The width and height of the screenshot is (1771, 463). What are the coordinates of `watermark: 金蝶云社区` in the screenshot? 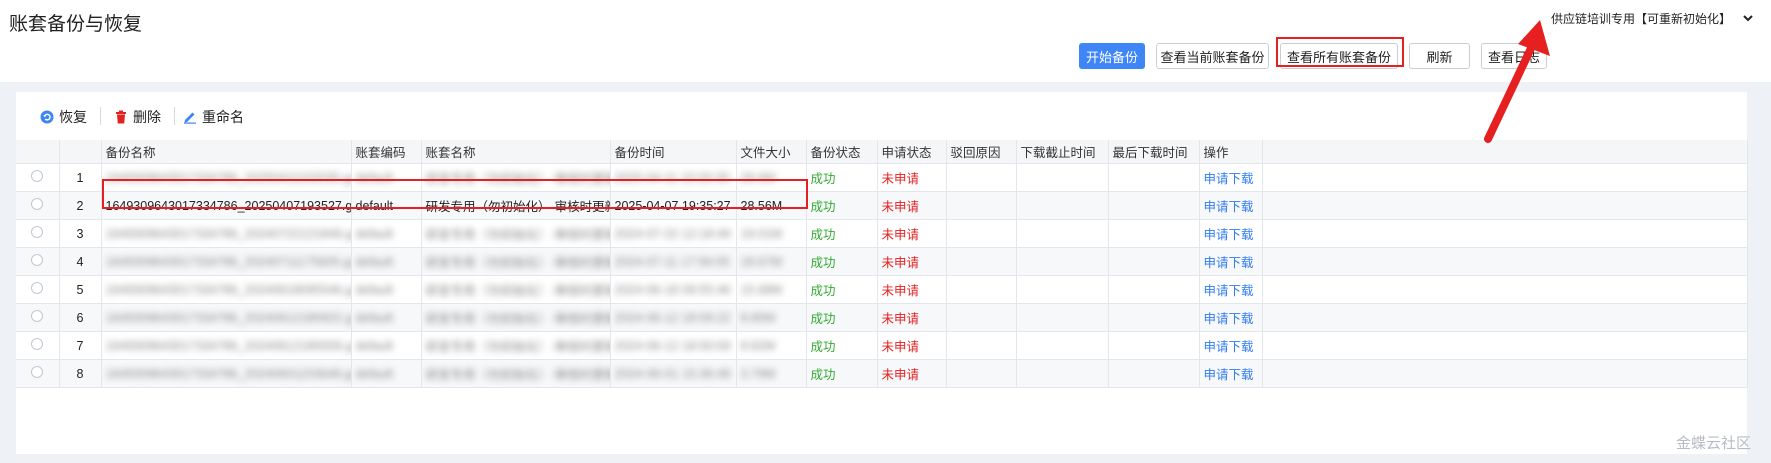 It's located at (1713, 443).